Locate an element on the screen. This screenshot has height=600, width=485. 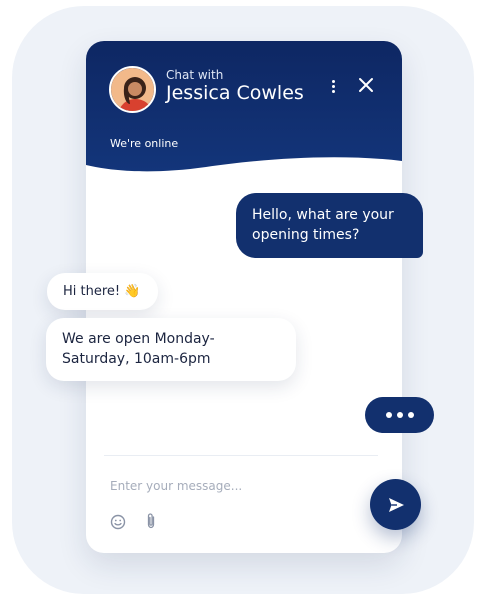
send-icon is located at coordinates (396, 504).